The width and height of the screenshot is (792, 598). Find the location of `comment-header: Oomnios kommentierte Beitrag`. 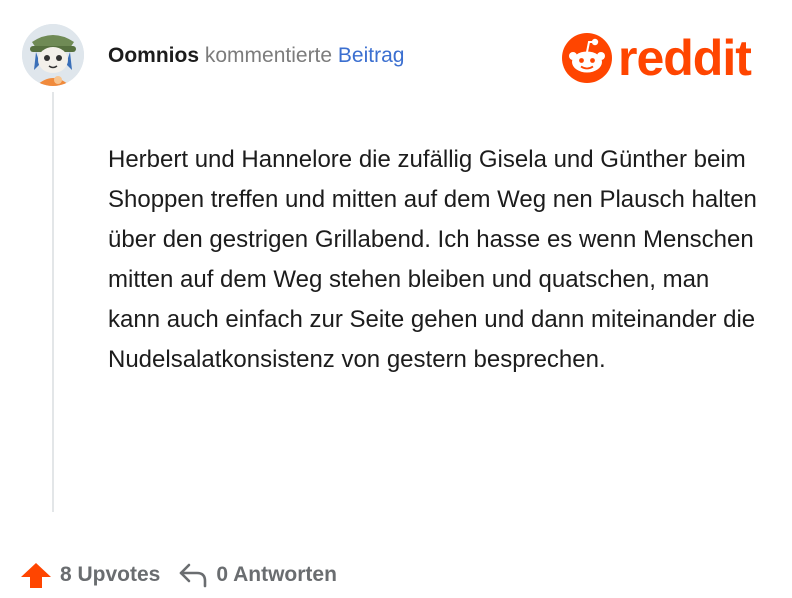

comment-header: Oomnios kommentierte Beitrag is located at coordinates (256, 56).